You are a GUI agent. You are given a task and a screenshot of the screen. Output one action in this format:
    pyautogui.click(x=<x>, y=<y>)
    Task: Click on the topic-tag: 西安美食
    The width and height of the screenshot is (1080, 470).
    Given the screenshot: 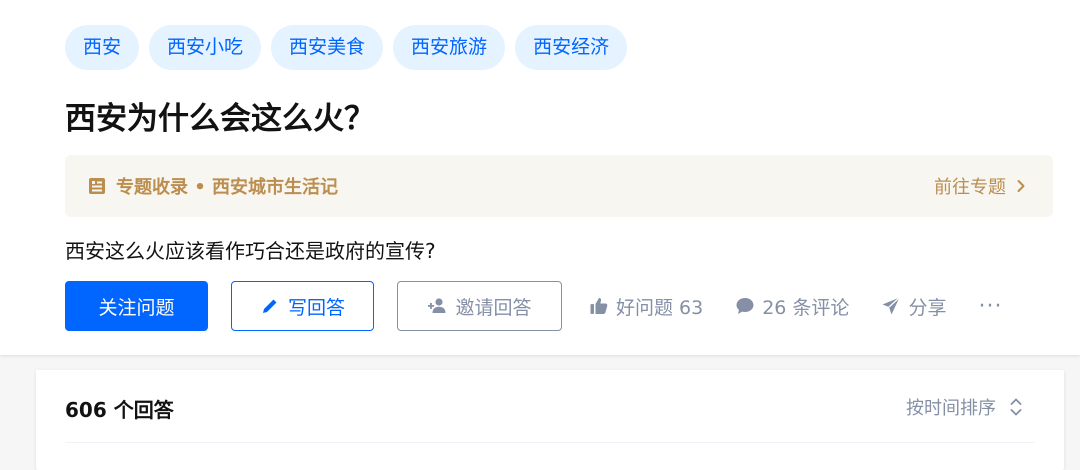 What is the action you would take?
    pyautogui.click(x=327, y=47)
    